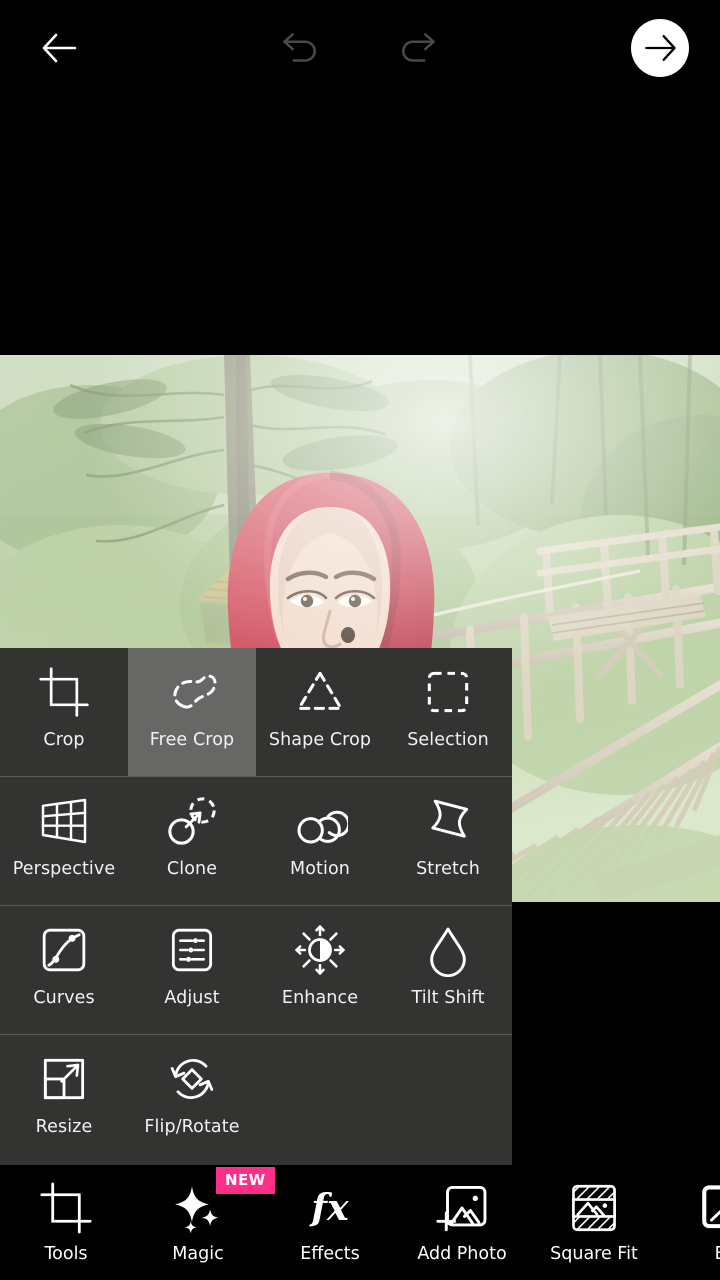 The height and width of the screenshot is (1280, 720). I want to click on enhance-icon, so click(320, 950).